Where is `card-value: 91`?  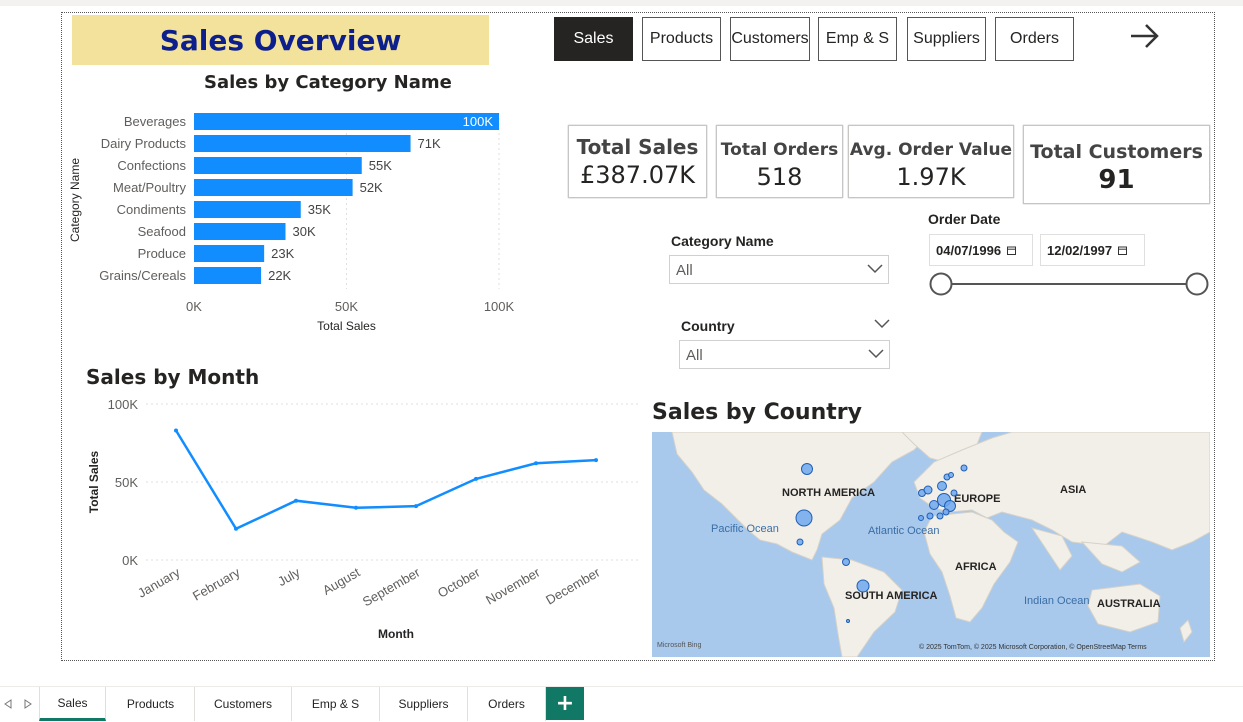
card-value: 91 is located at coordinates (1116, 180).